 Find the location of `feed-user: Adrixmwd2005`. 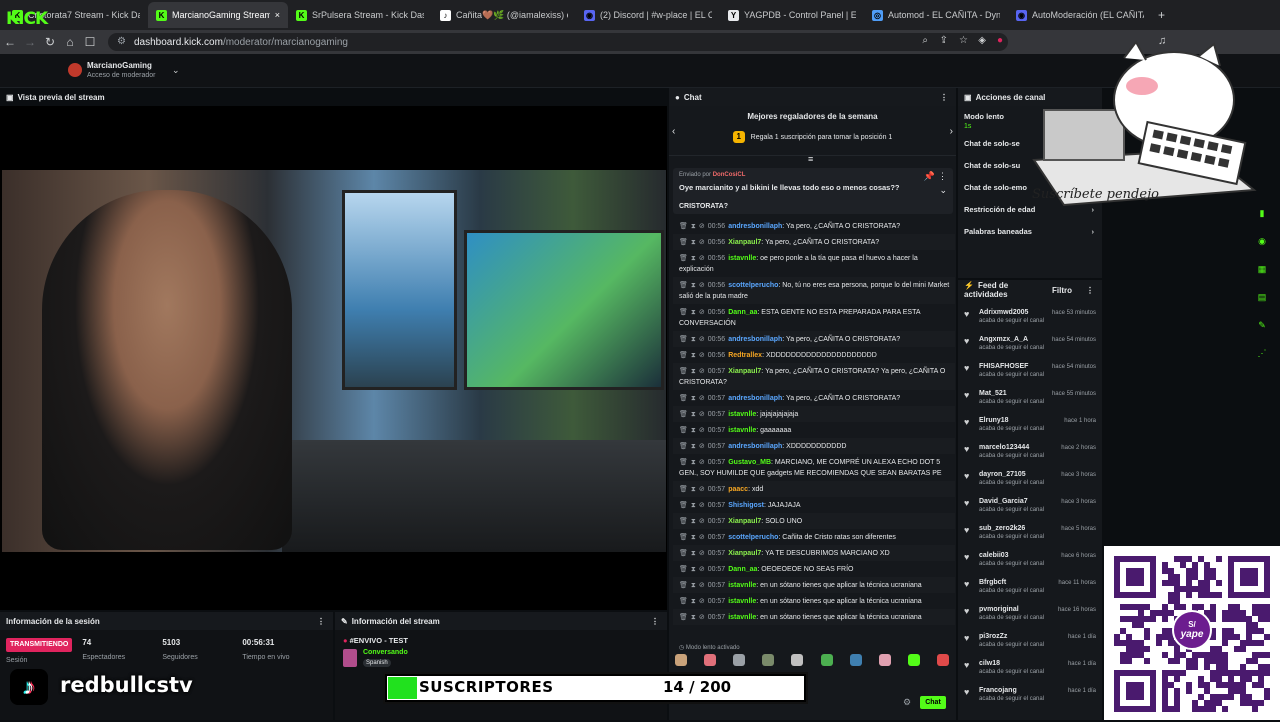

feed-user: Adrixmwd2005 is located at coordinates (1011, 312).